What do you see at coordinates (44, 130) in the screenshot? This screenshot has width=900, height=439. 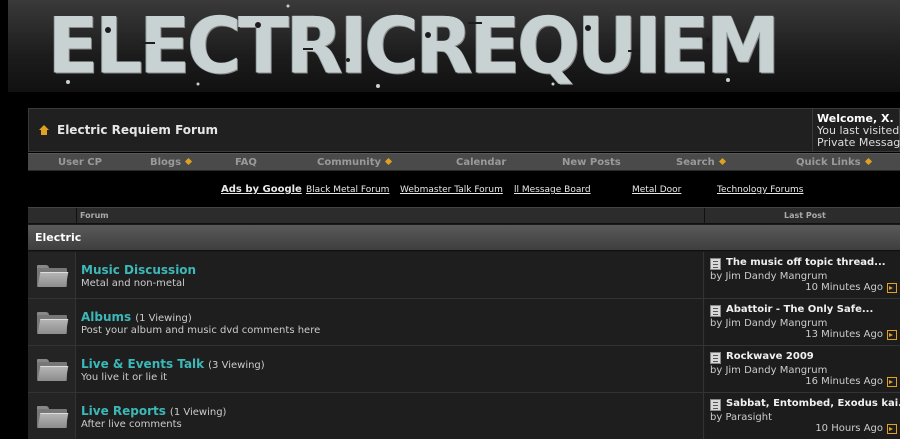 I see `home-icon` at bounding box center [44, 130].